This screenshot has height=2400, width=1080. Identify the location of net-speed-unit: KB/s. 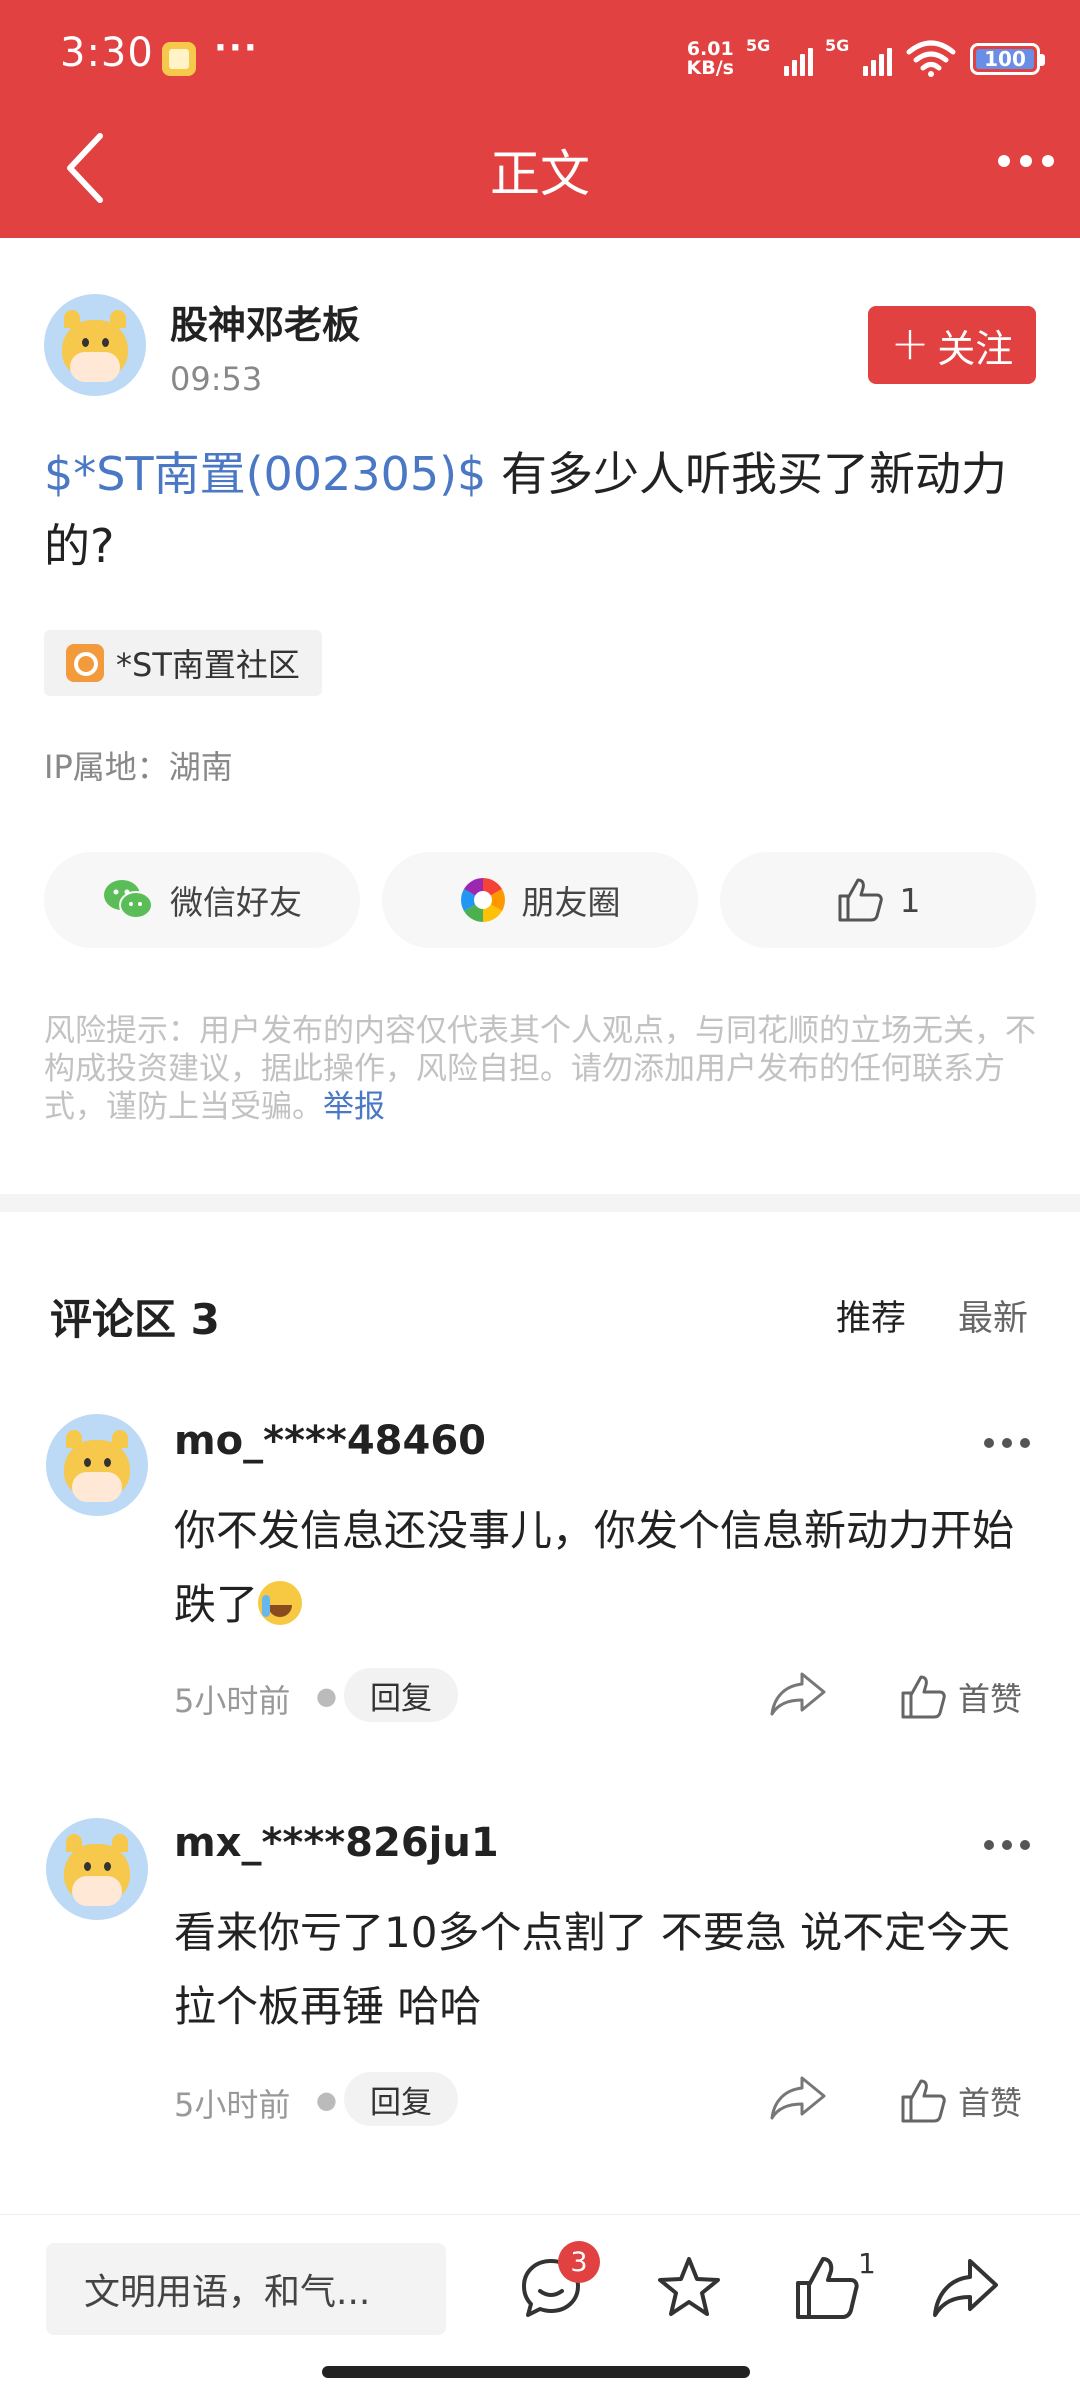
(710, 68).